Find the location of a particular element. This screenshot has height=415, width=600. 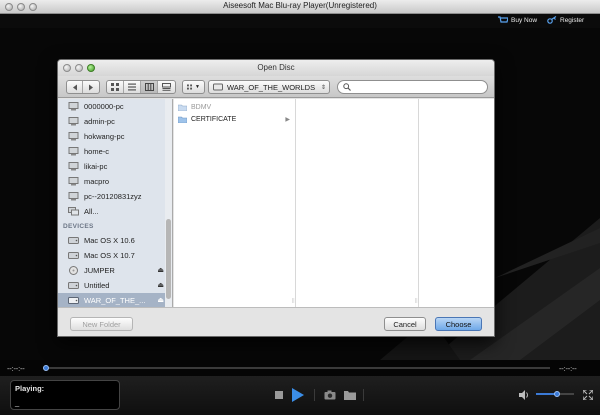

sidebar-scroll-thumb is located at coordinates (168, 259).